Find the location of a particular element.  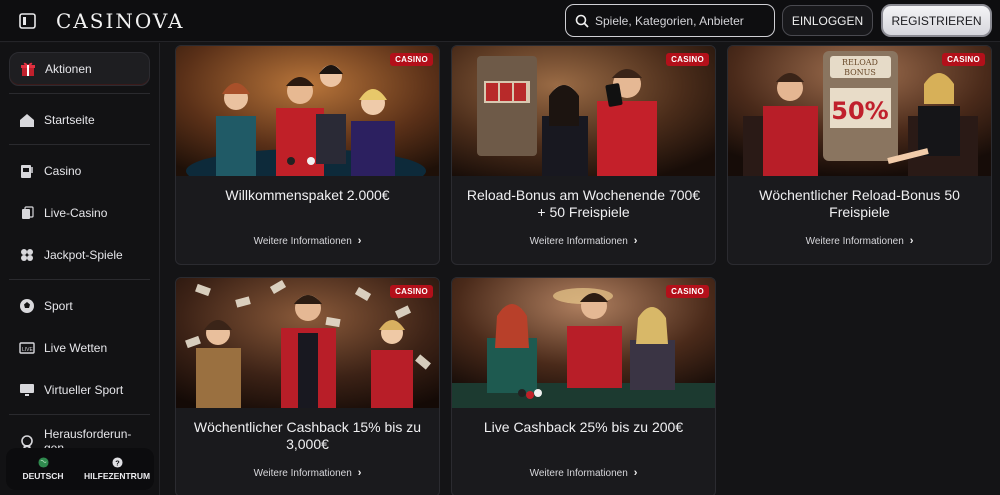

monitor-icon is located at coordinates (27, 390).